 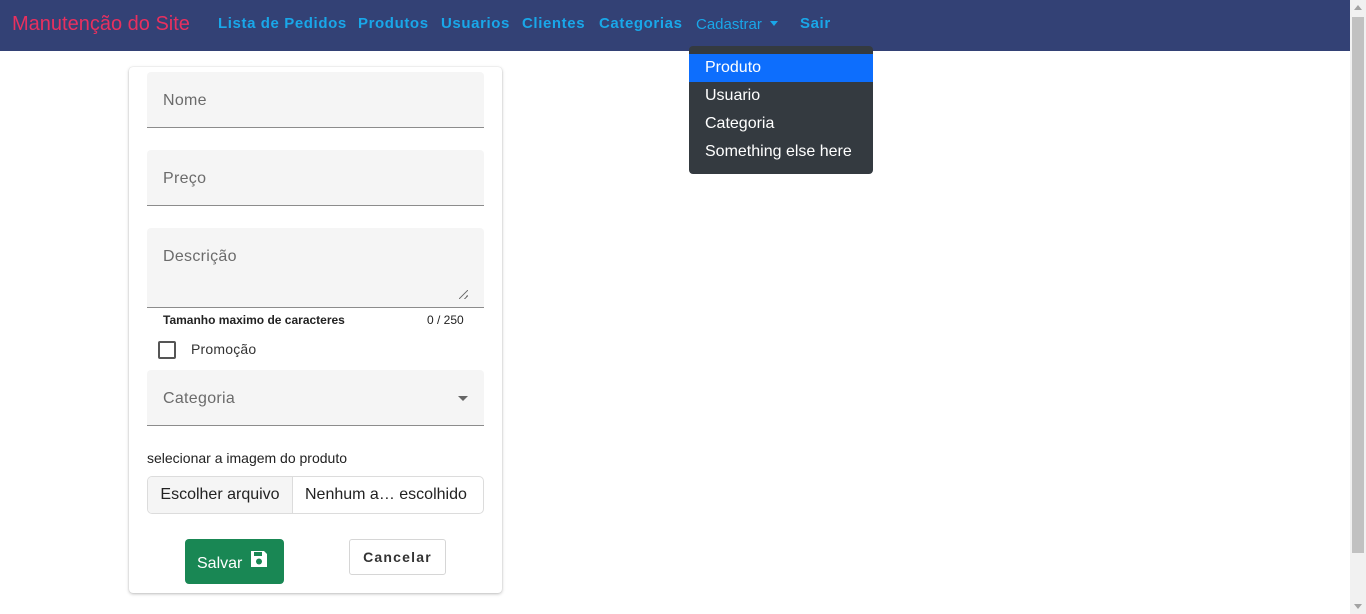 I want to click on nav-dropdown-label: Cadastrar, so click(x=729, y=24).